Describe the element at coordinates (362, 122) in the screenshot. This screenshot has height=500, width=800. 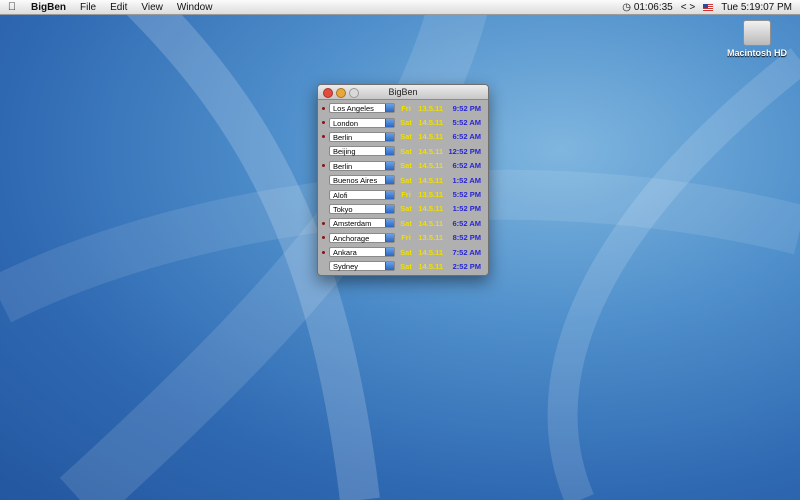
I see `city-select: London` at that location.